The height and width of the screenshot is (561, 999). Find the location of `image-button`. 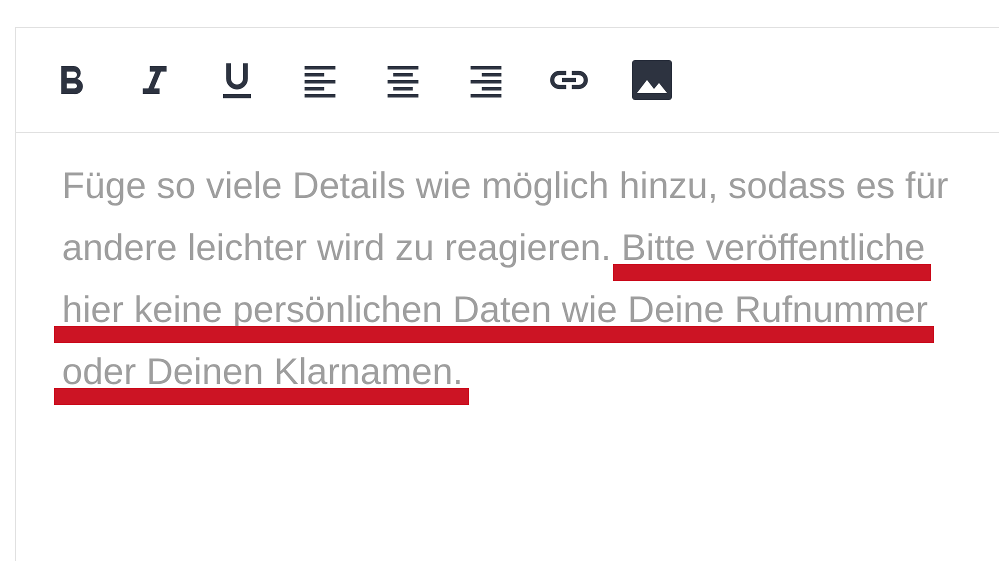

image-button is located at coordinates (652, 80).